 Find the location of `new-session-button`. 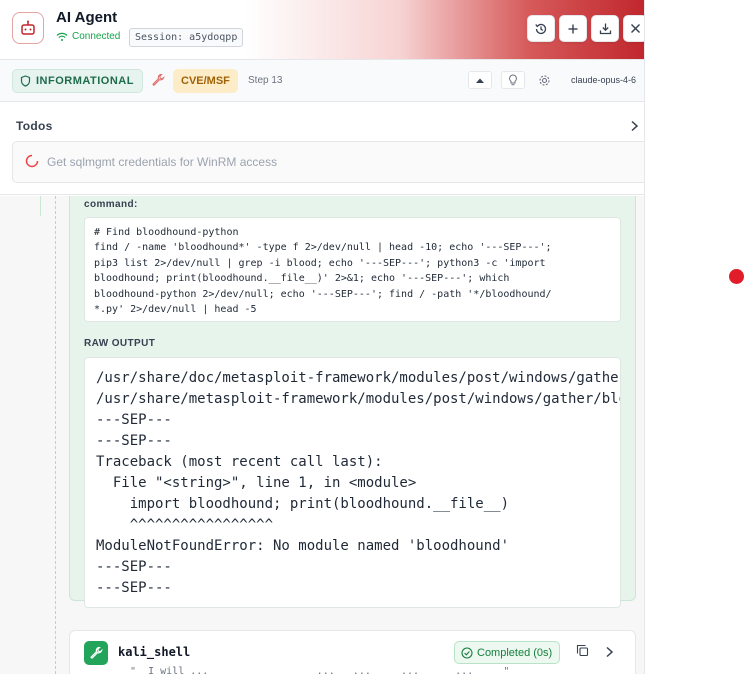

new-session-button is located at coordinates (573, 28).